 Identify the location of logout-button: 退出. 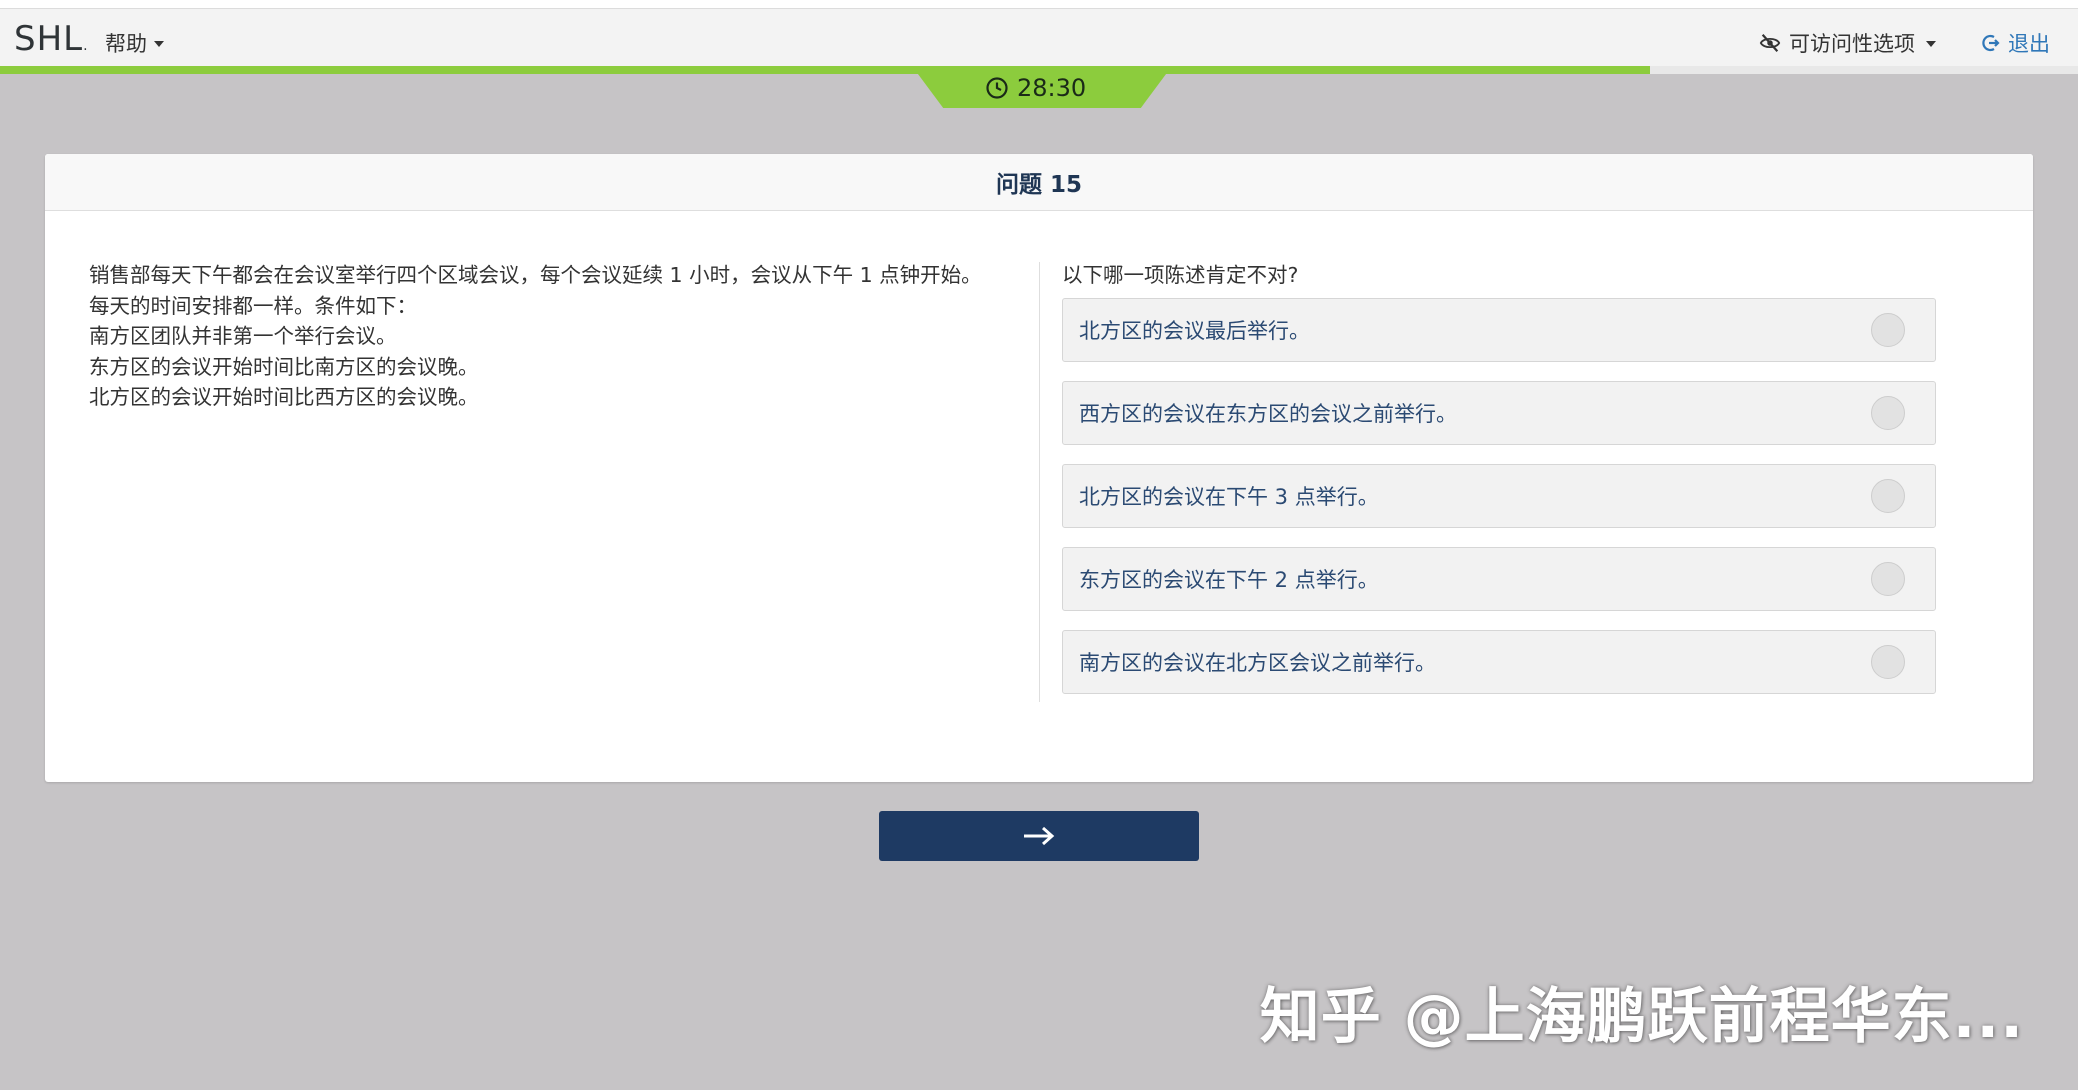
(2015, 43).